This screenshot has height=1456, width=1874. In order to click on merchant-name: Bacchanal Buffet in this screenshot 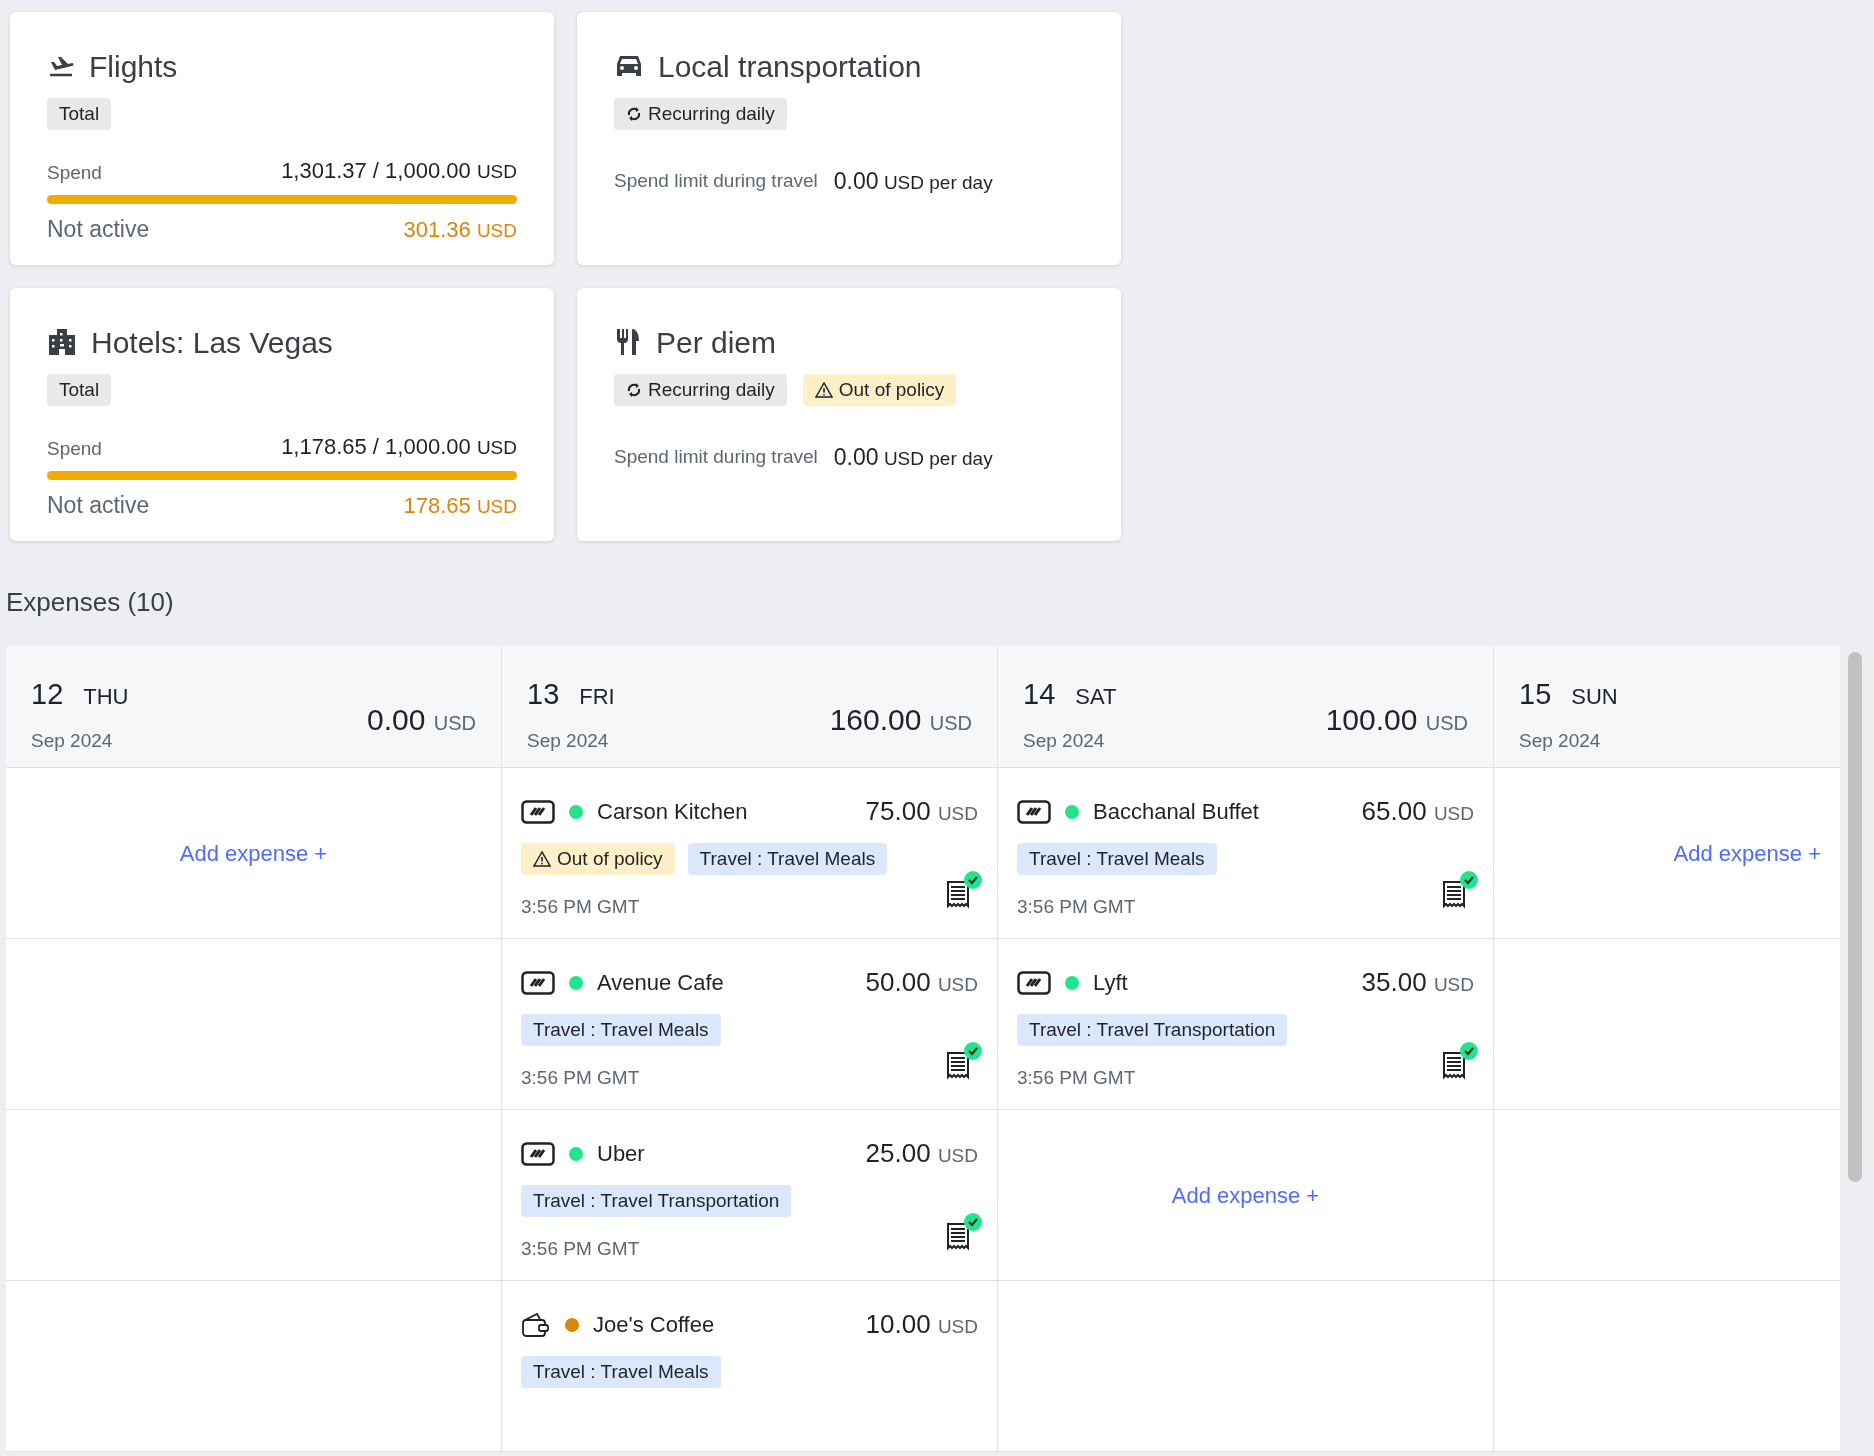, I will do `click(1176, 812)`.